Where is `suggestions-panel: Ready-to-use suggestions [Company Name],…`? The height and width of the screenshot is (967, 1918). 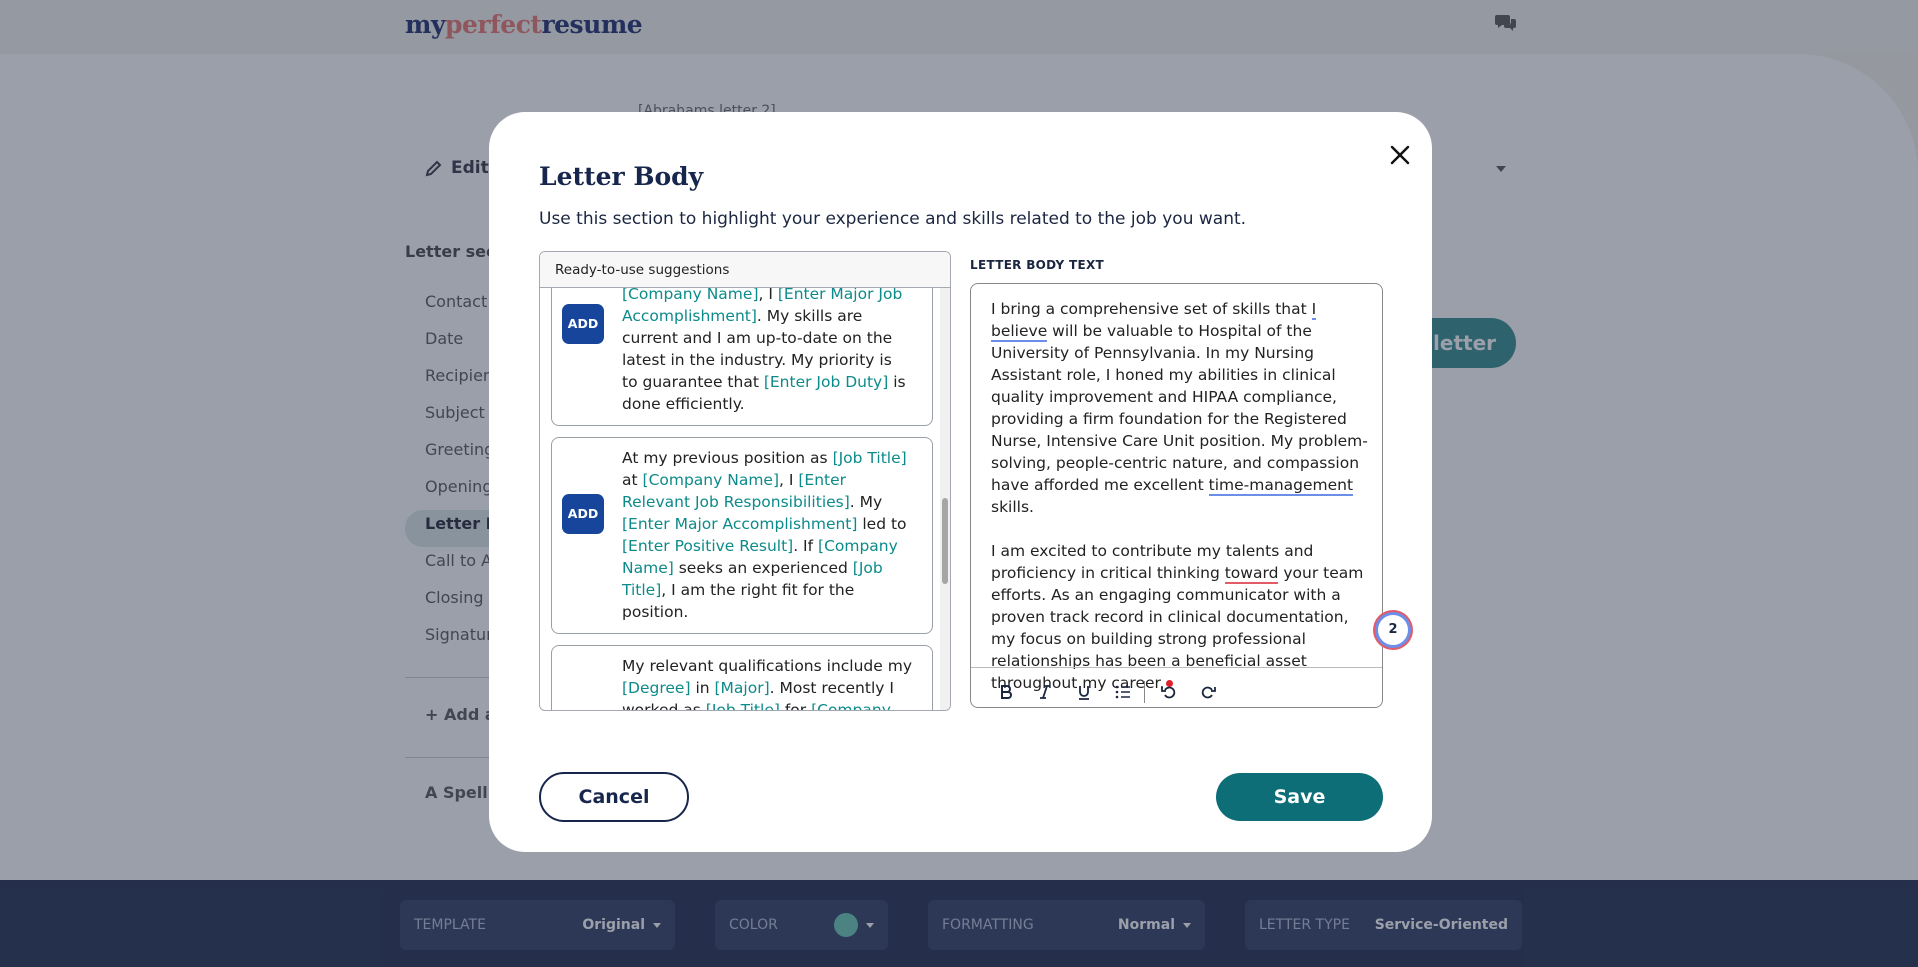
suggestions-panel: Ready-to-use suggestions [Company Name],… is located at coordinates (745, 481).